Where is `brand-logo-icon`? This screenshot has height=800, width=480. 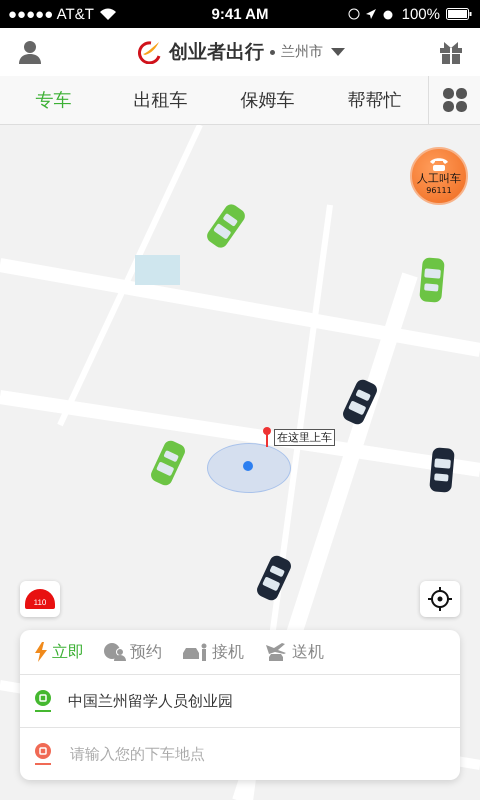 brand-logo-icon is located at coordinates (150, 52).